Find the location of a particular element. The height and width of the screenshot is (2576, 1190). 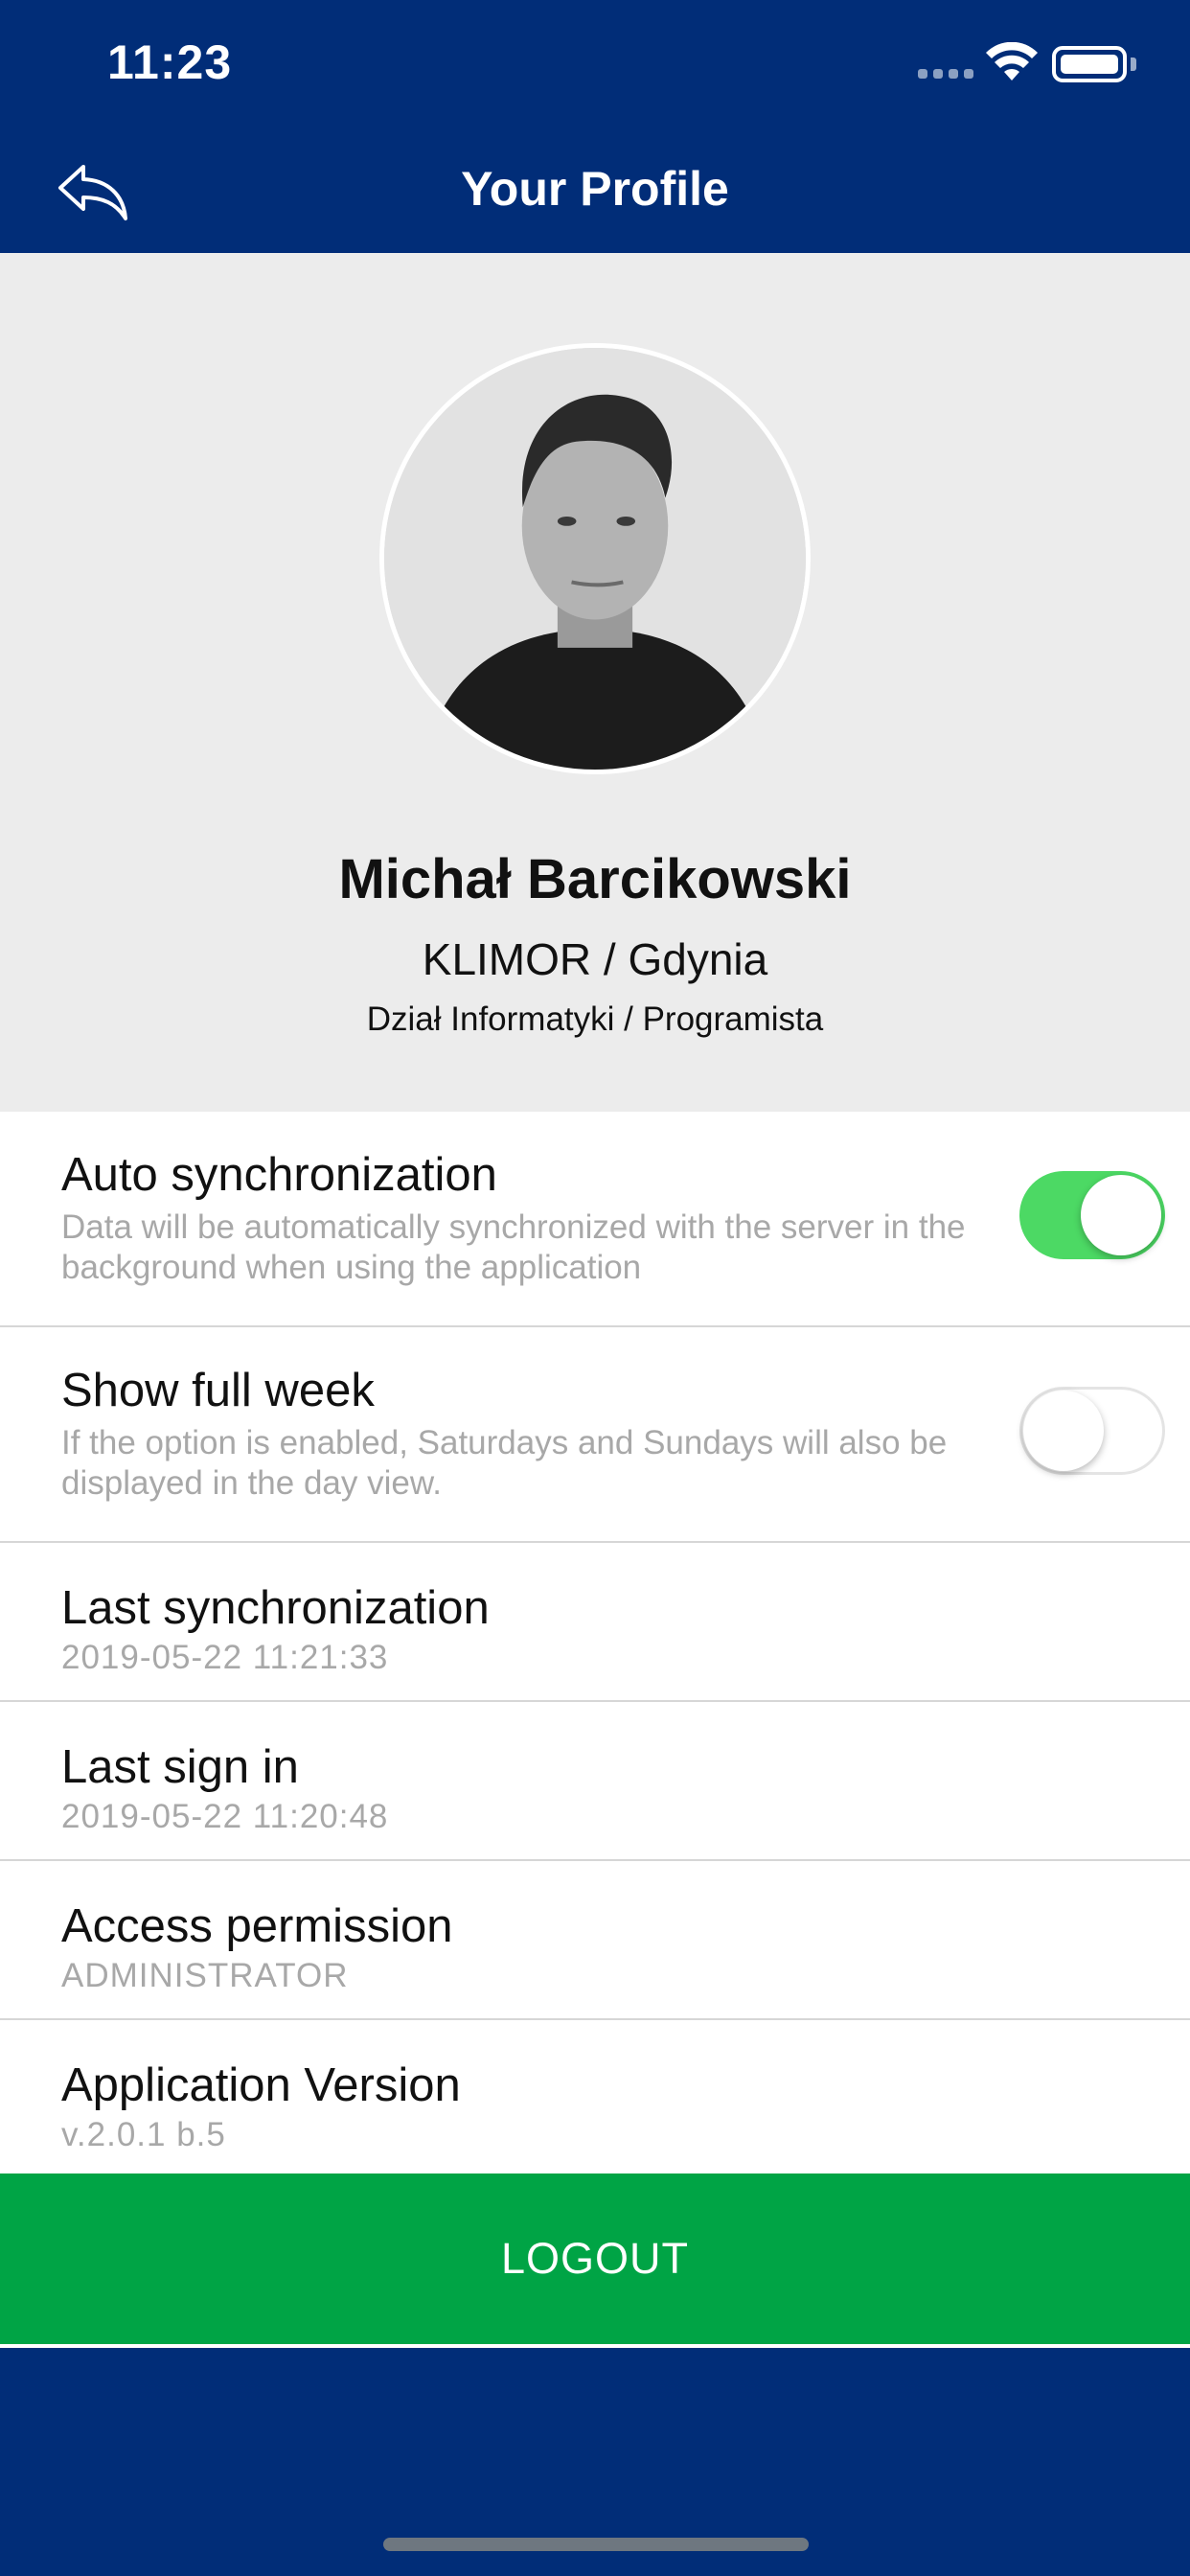

app-version-title: Application Version is located at coordinates (261, 2085).